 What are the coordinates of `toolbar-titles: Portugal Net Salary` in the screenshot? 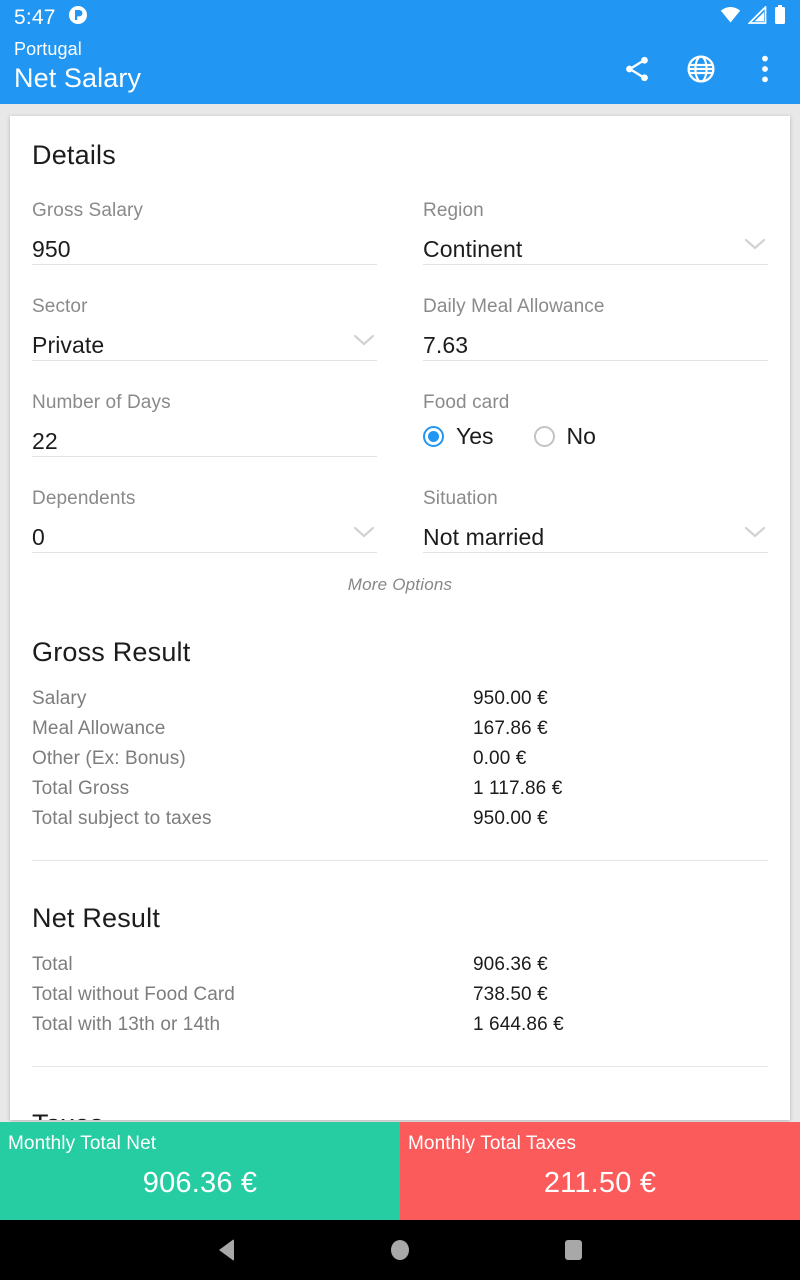 It's located at (77, 64).